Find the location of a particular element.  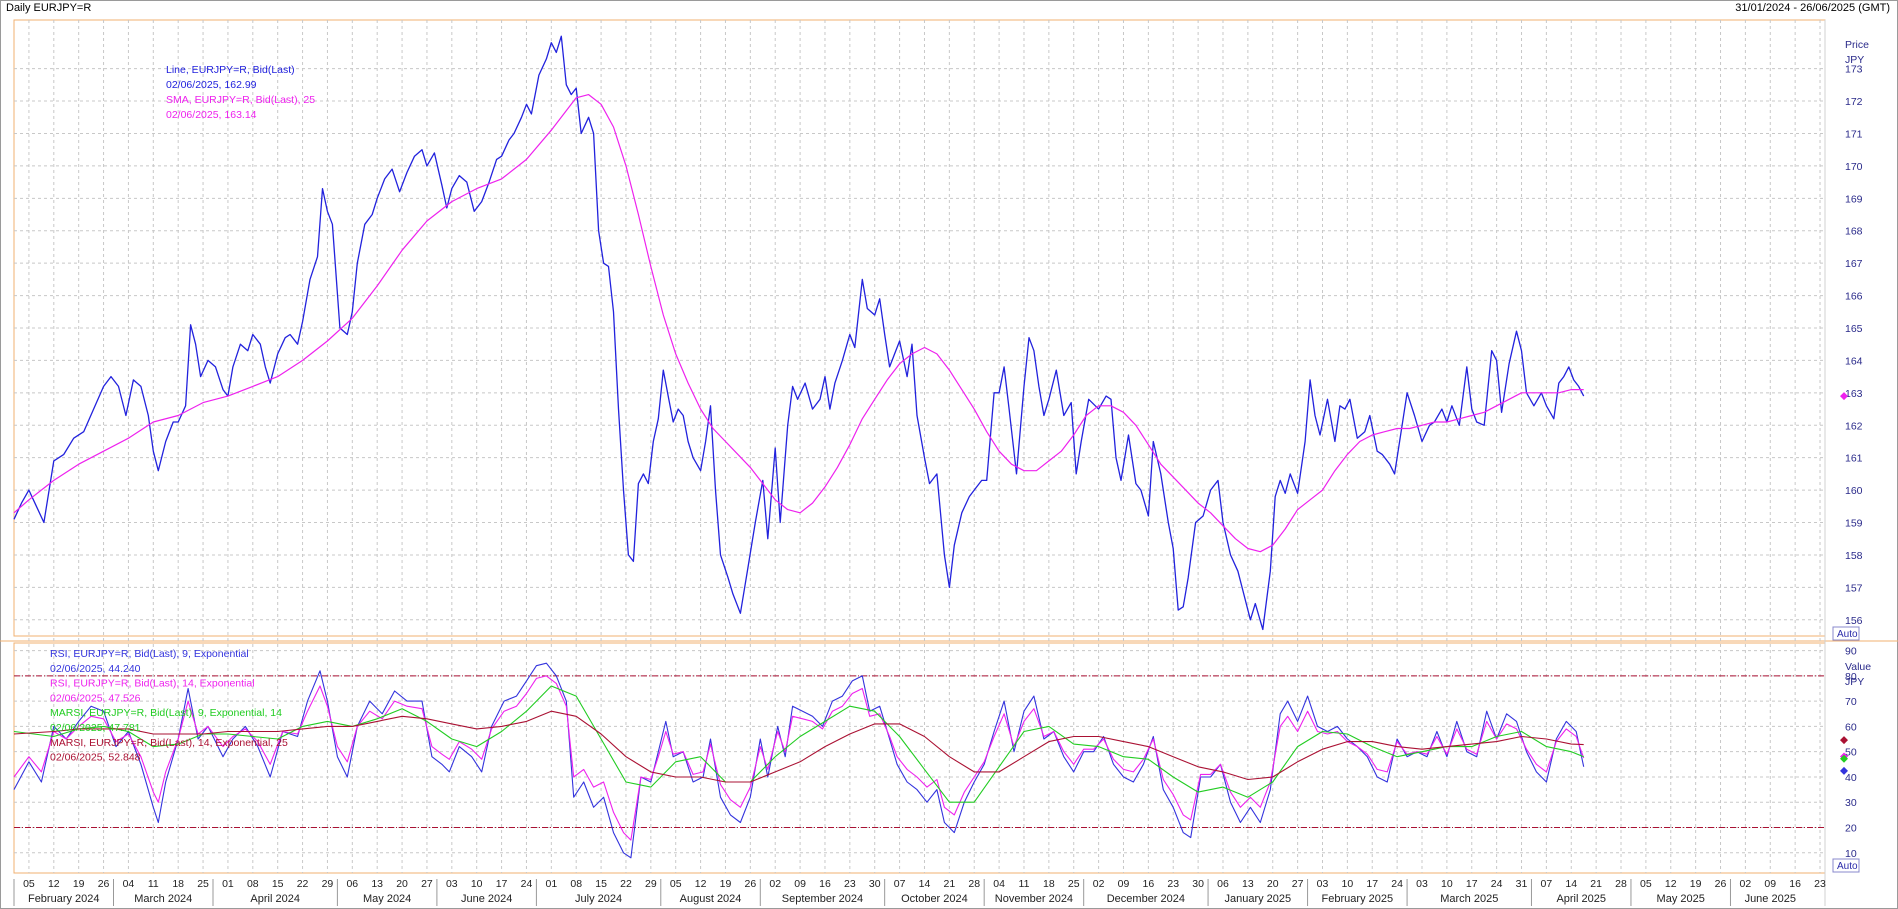

x-tick-label: 30 is located at coordinates (1198, 884).